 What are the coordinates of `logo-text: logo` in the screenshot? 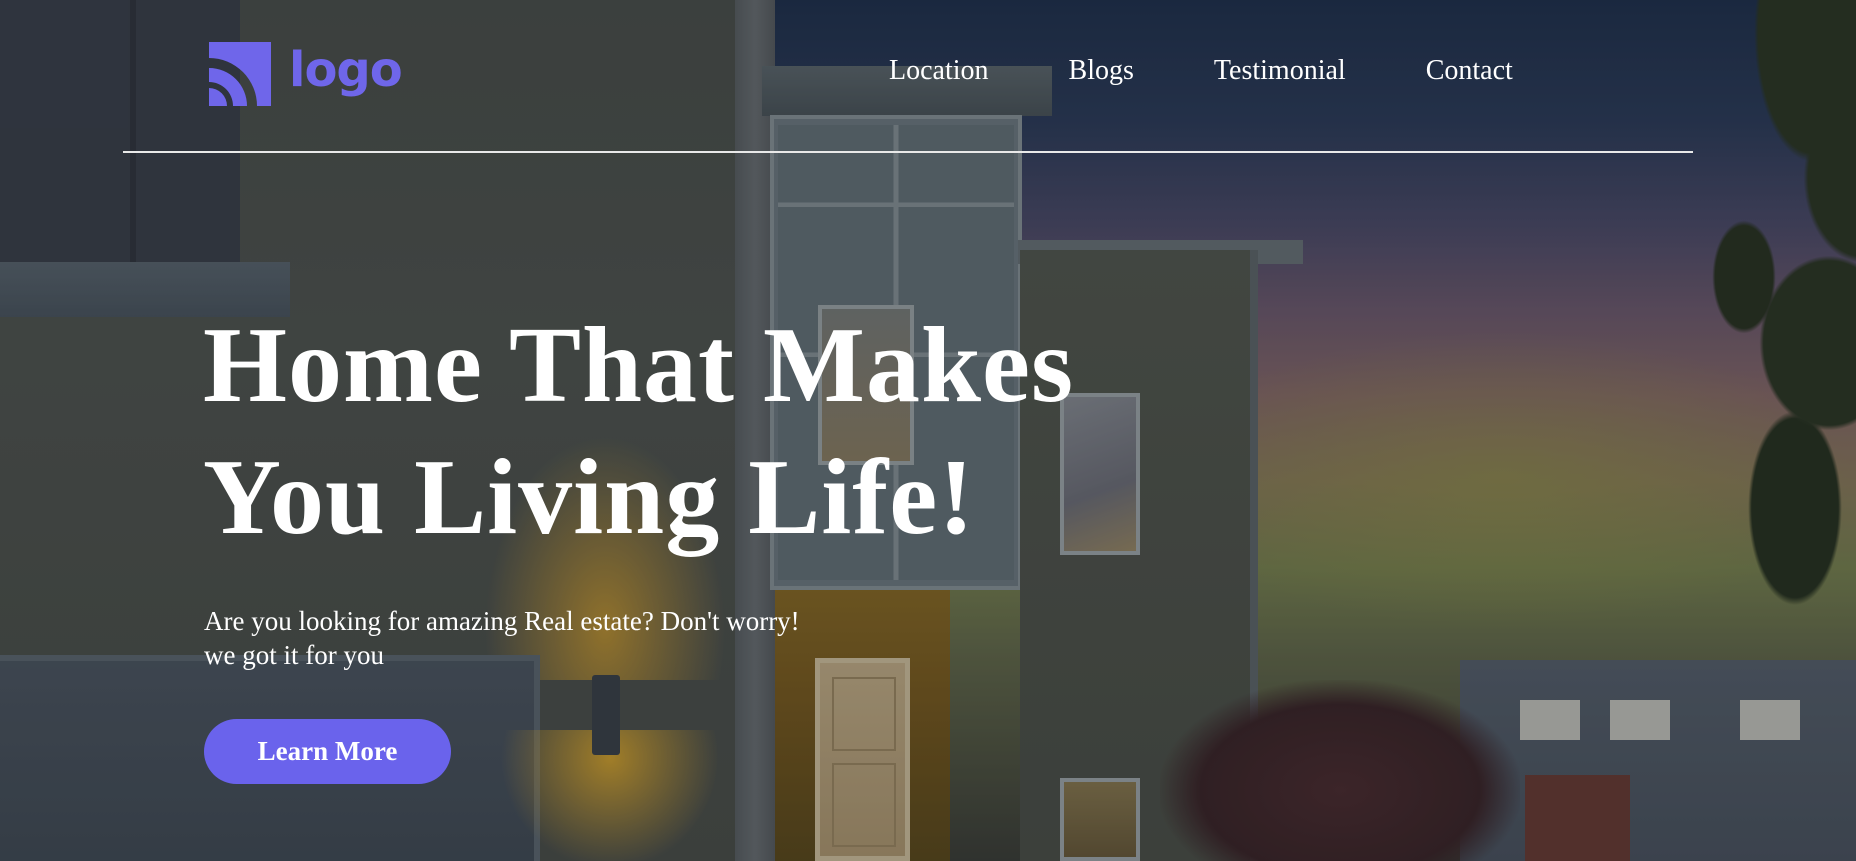 It's located at (346, 70).